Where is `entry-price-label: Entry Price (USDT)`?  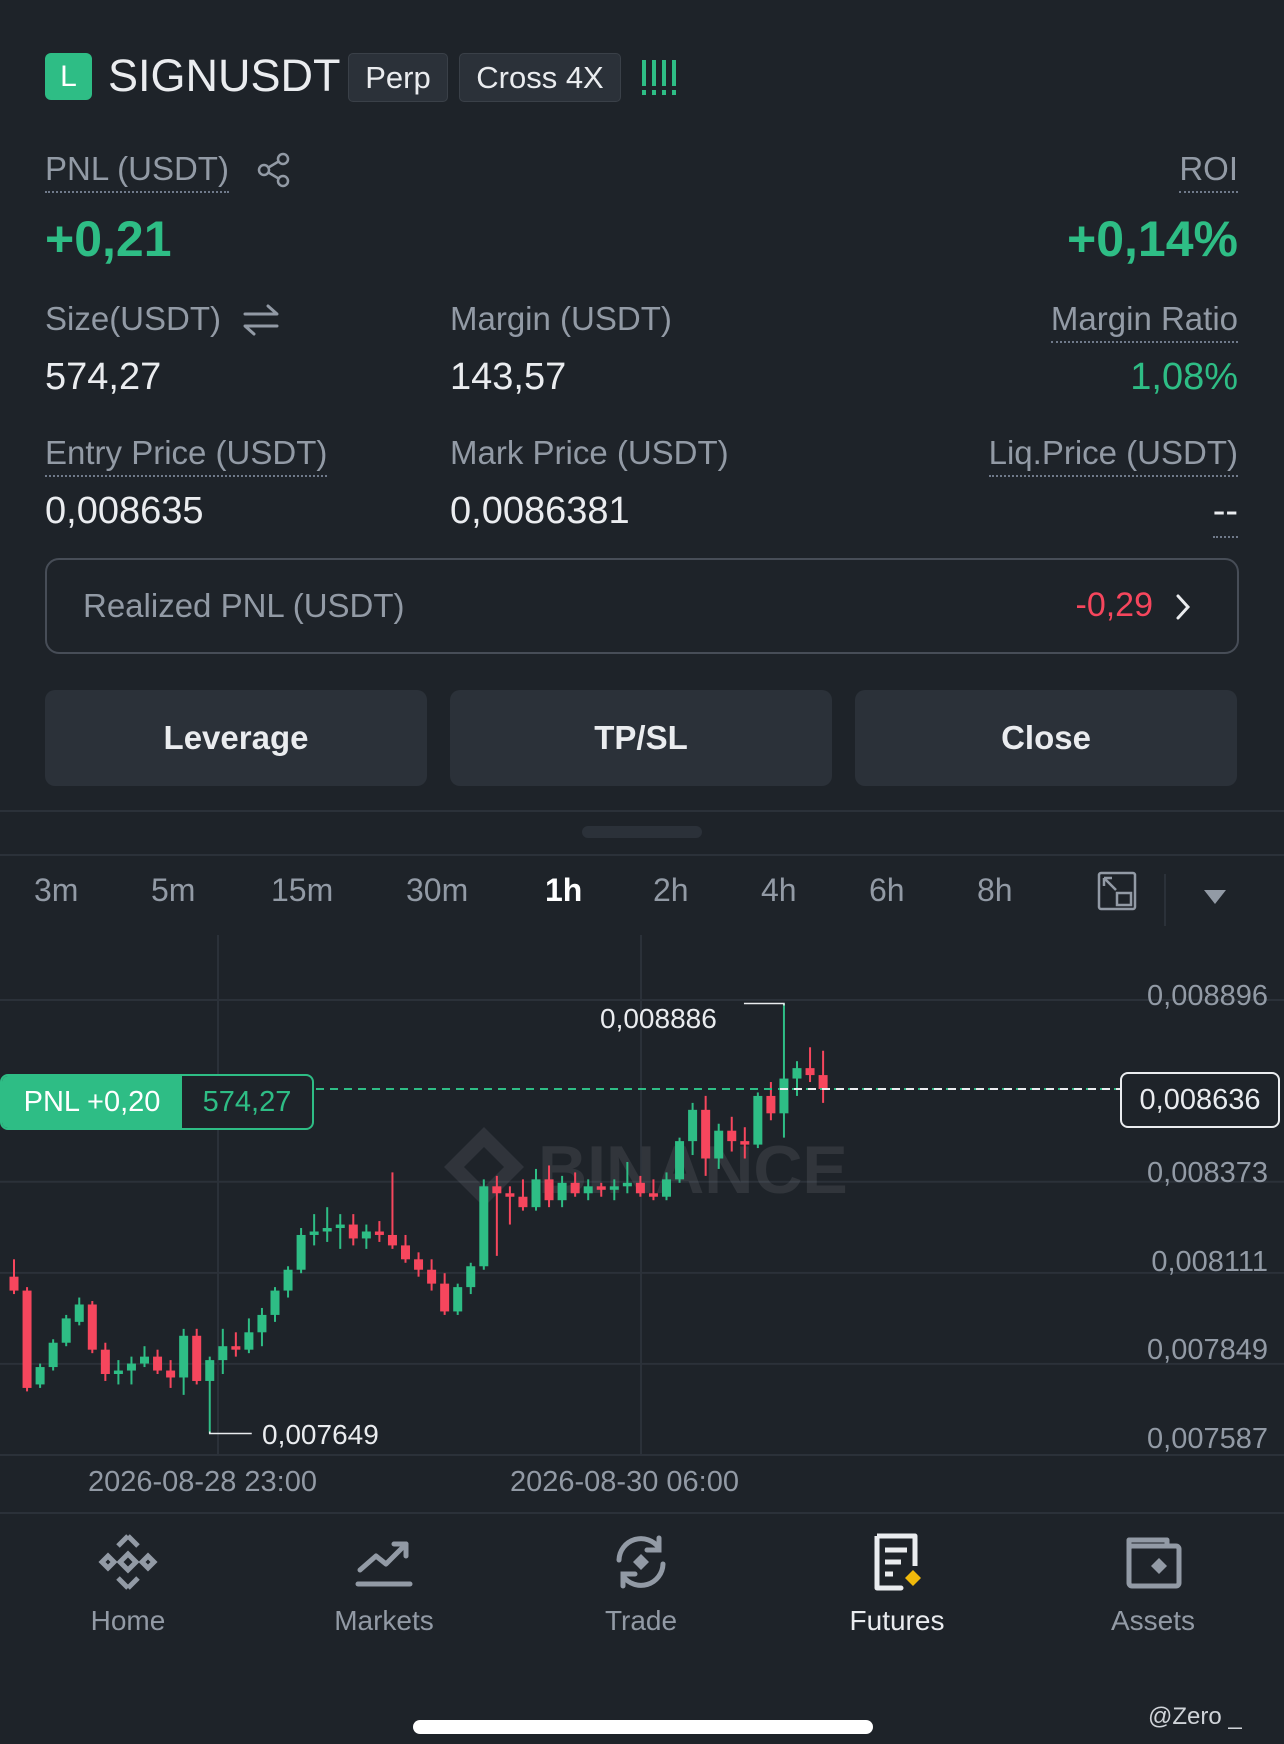 entry-price-label: Entry Price (USDT) is located at coordinates (186, 455).